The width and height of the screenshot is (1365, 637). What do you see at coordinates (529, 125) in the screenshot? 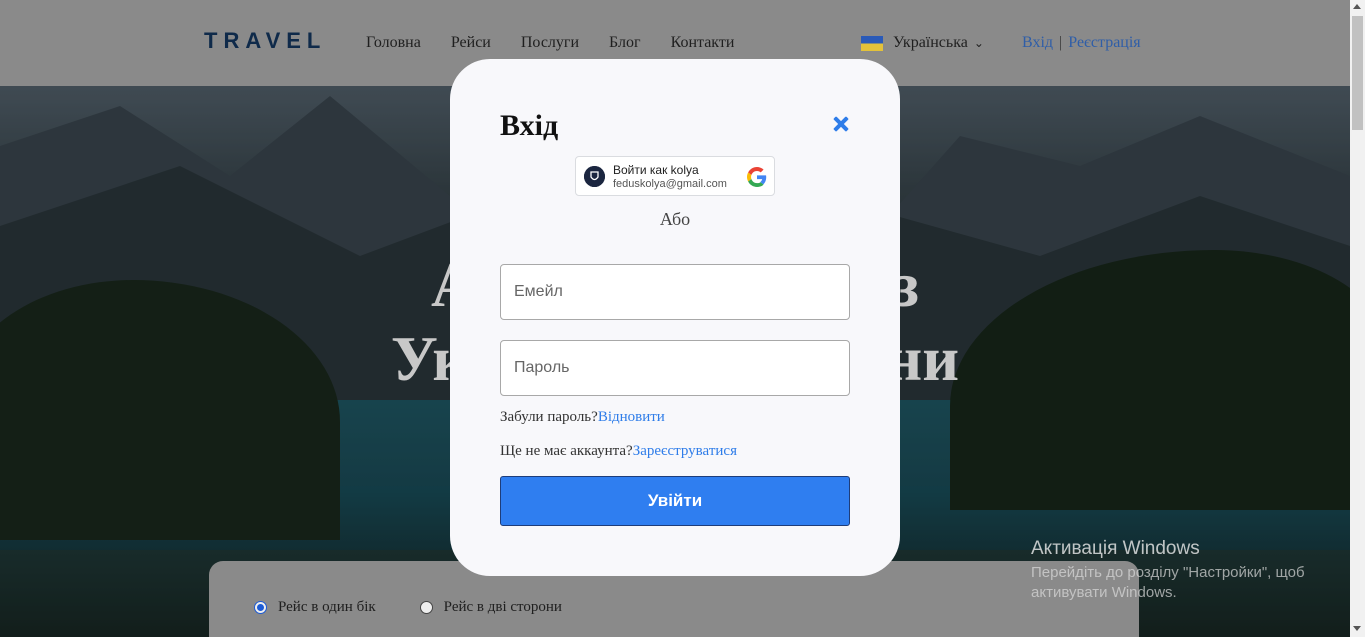
I see `modal-title: Вхід` at bounding box center [529, 125].